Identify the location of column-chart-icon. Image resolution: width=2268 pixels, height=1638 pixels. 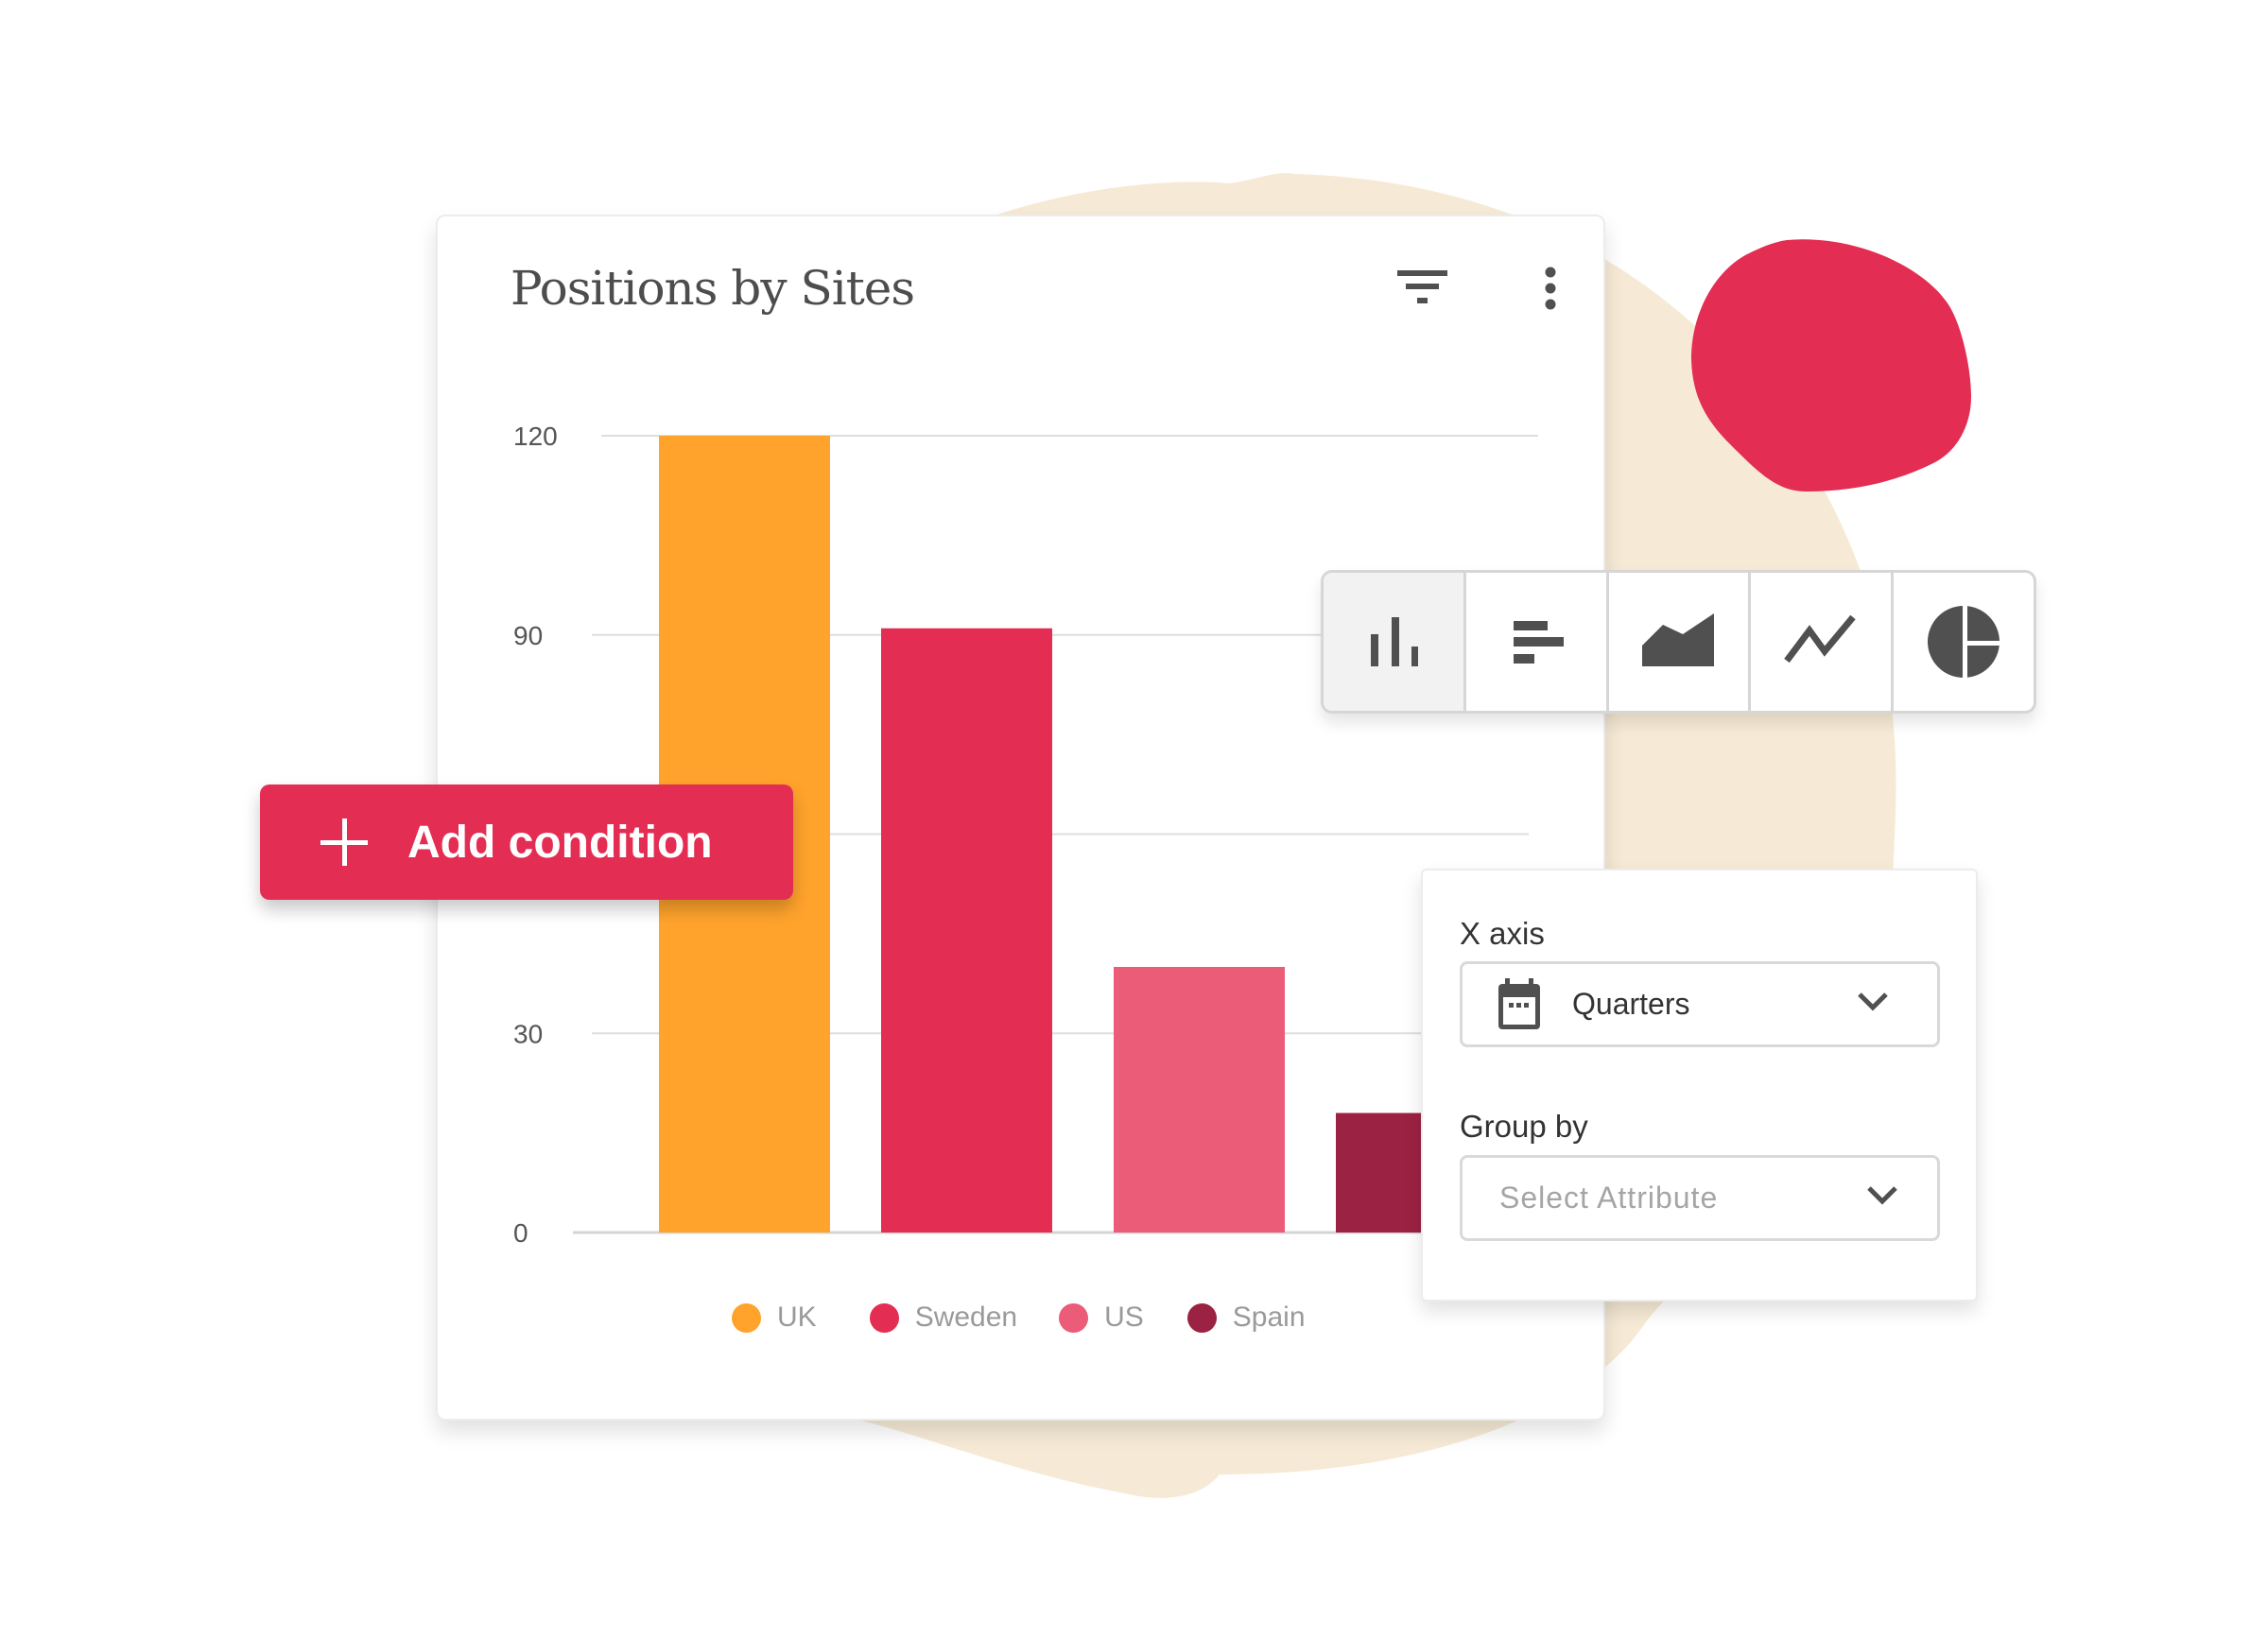
(1394, 641).